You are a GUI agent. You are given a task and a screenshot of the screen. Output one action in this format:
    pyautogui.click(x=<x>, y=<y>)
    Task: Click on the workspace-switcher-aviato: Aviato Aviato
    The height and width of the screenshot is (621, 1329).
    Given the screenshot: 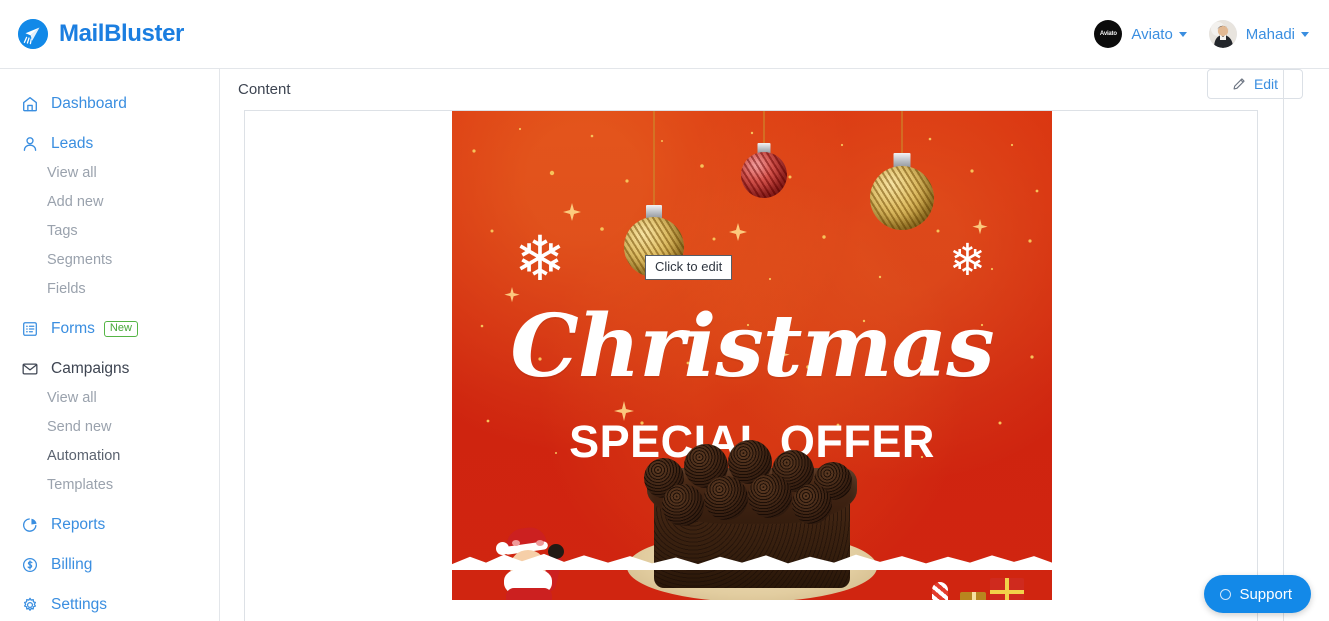 What is the action you would take?
    pyautogui.click(x=1140, y=34)
    